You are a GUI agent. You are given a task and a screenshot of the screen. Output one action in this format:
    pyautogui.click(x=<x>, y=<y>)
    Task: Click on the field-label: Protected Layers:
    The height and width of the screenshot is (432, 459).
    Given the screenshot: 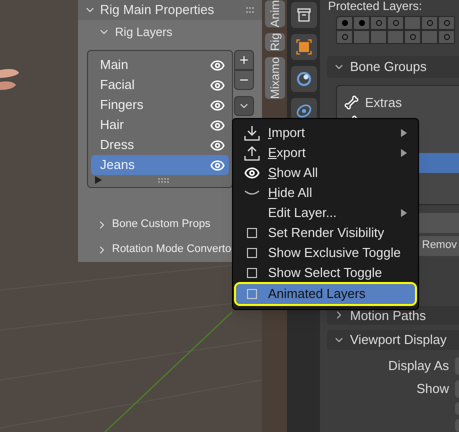 What is the action you would take?
    pyautogui.click(x=375, y=6)
    